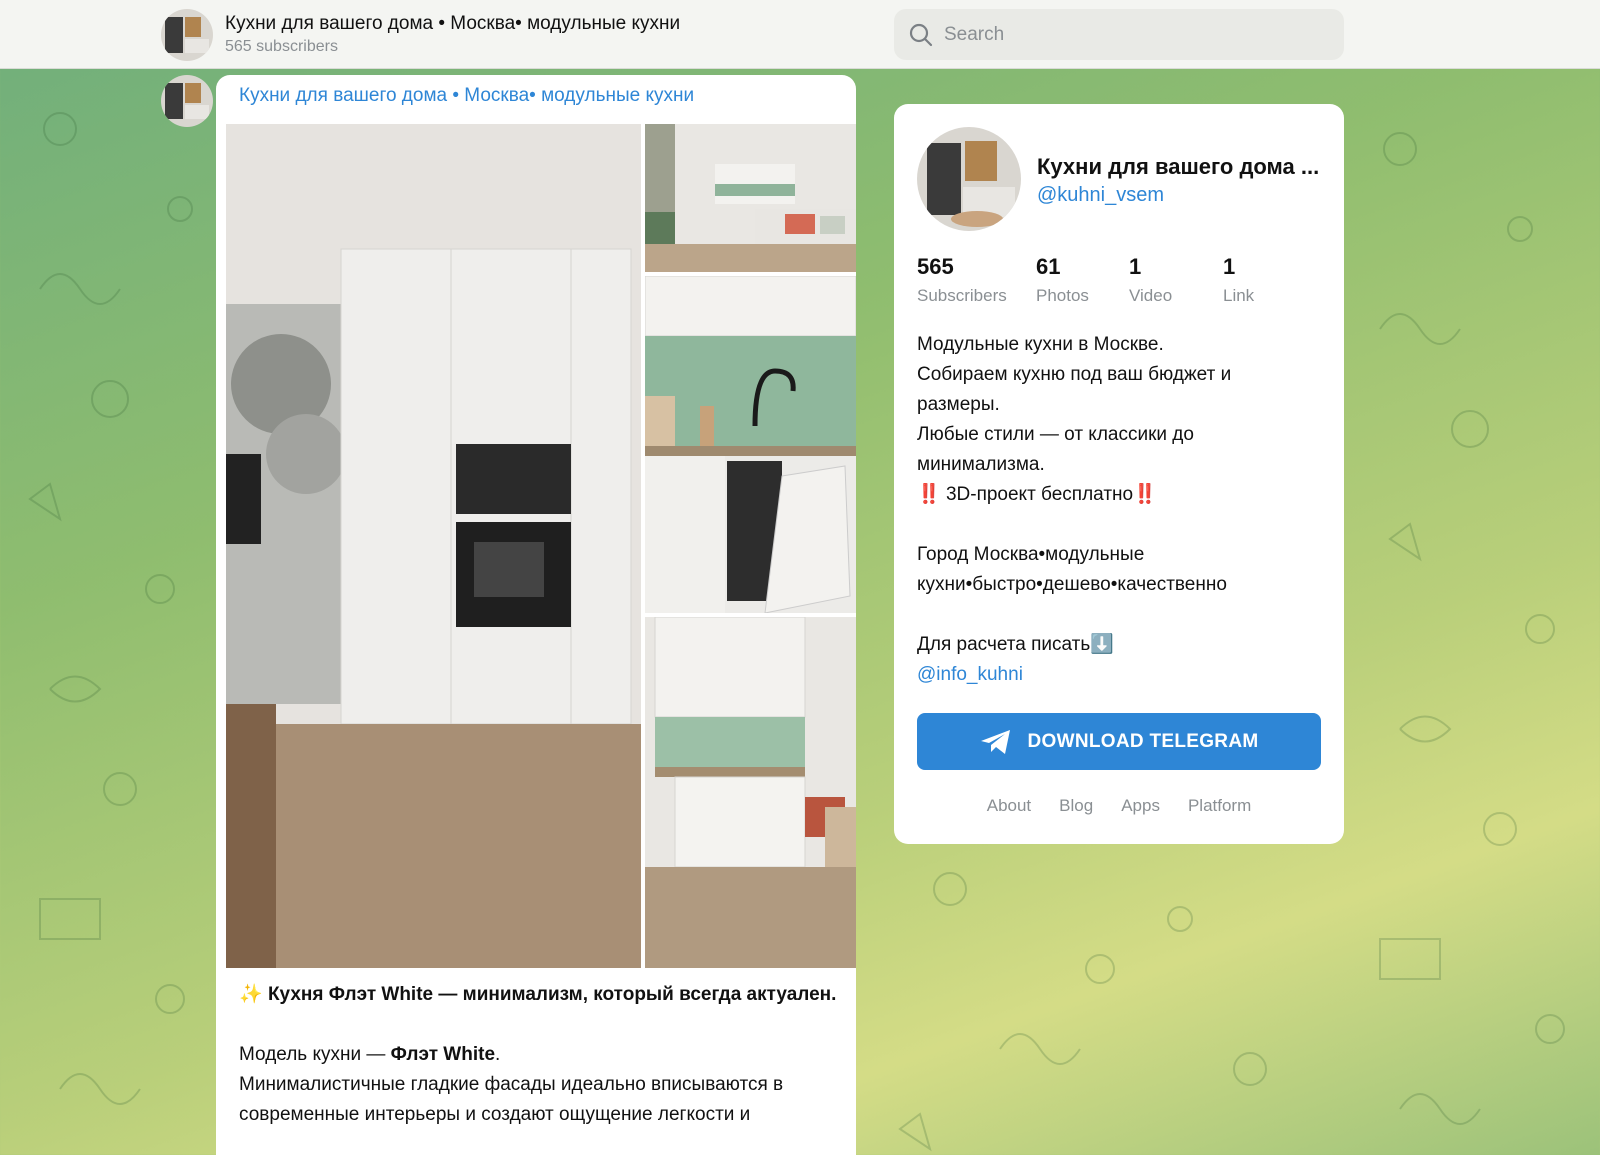 The height and width of the screenshot is (1155, 1600). I want to click on stat-label: Video, so click(1151, 295).